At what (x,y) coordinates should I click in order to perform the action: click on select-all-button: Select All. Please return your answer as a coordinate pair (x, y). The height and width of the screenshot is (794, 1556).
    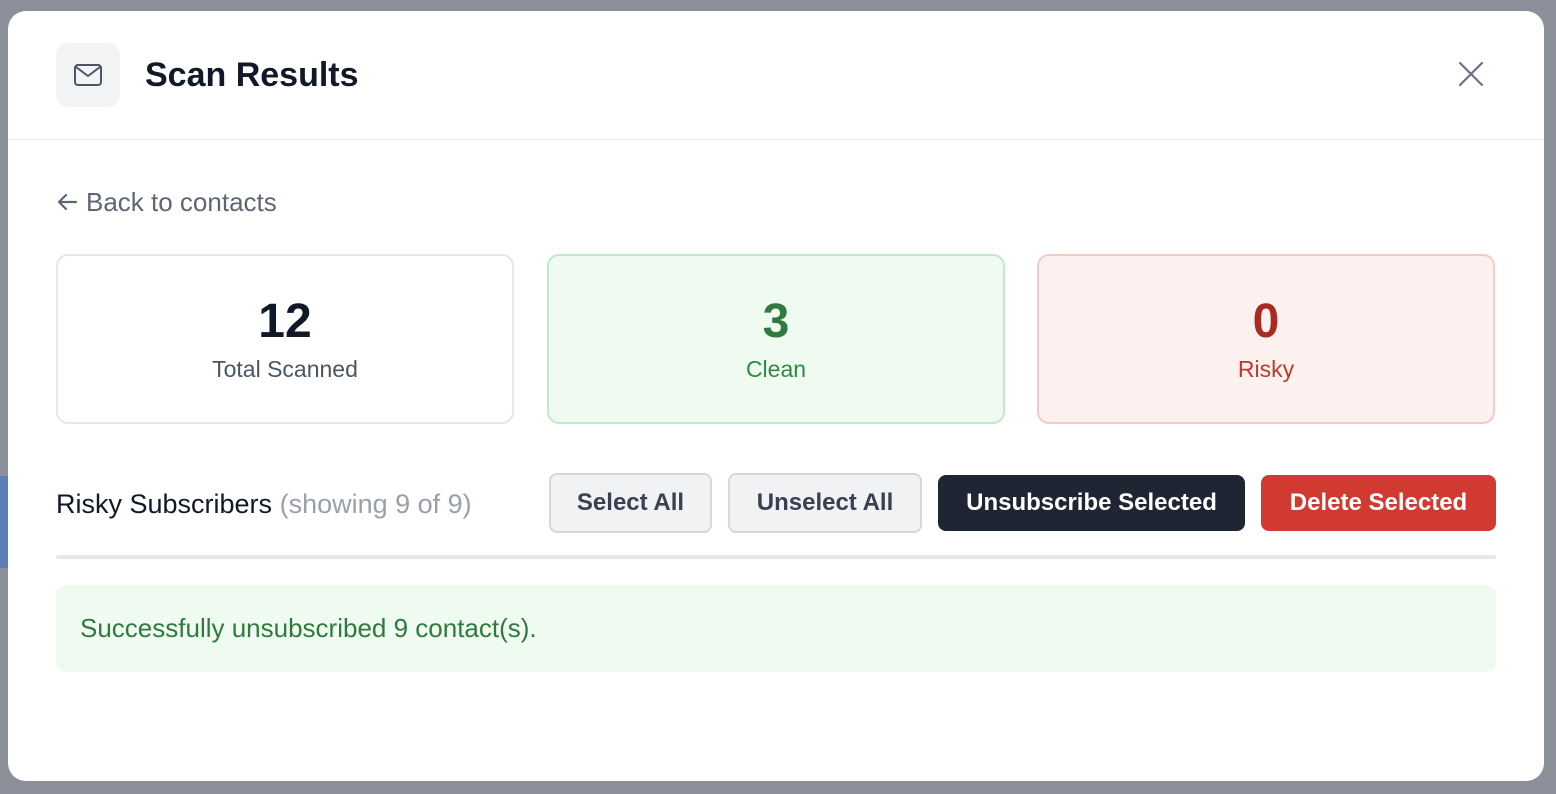
    Looking at the image, I should click on (630, 503).